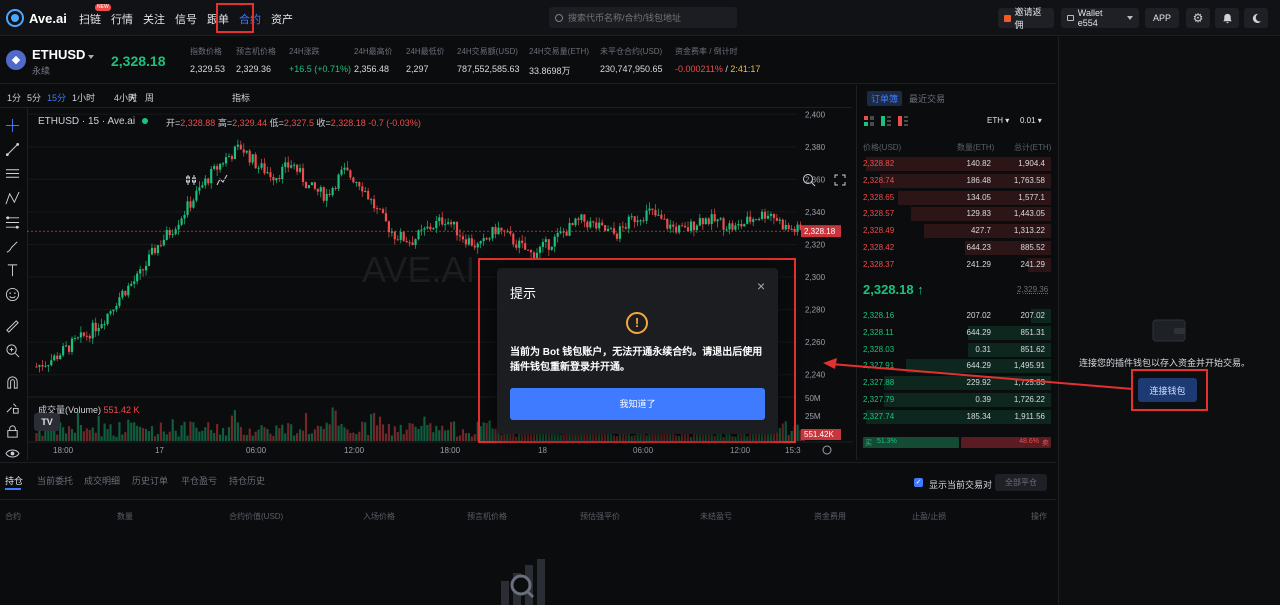 This screenshot has width=1280, height=605. What do you see at coordinates (1162, 18) in the screenshot?
I see `app-button: APP` at bounding box center [1162, 18].